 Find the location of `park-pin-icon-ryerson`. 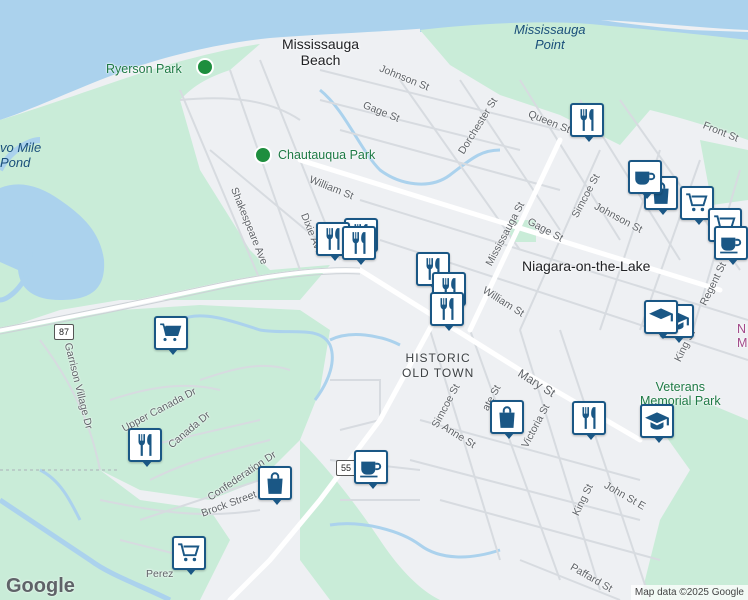

park-pin-icon-ryerson is located at coordinates (205, 67).